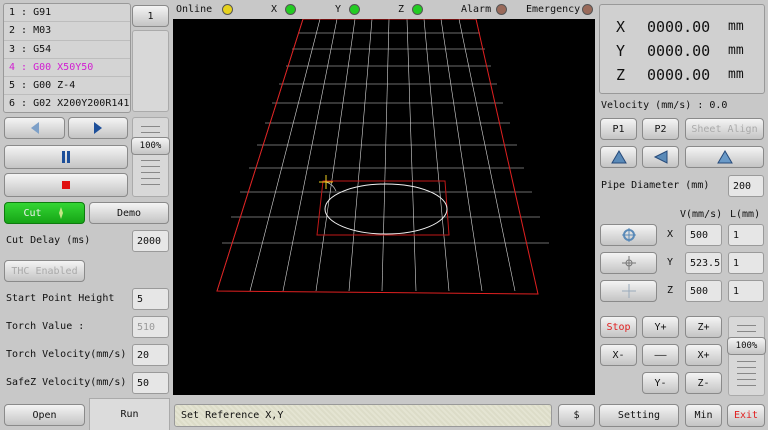 Image resolution: width=768 pixels, height=430 pixels. What do you see at coordinates (501, 9) in the screenshot?
I see `alarm-indicator-icon` at bounding box center [501, 9].